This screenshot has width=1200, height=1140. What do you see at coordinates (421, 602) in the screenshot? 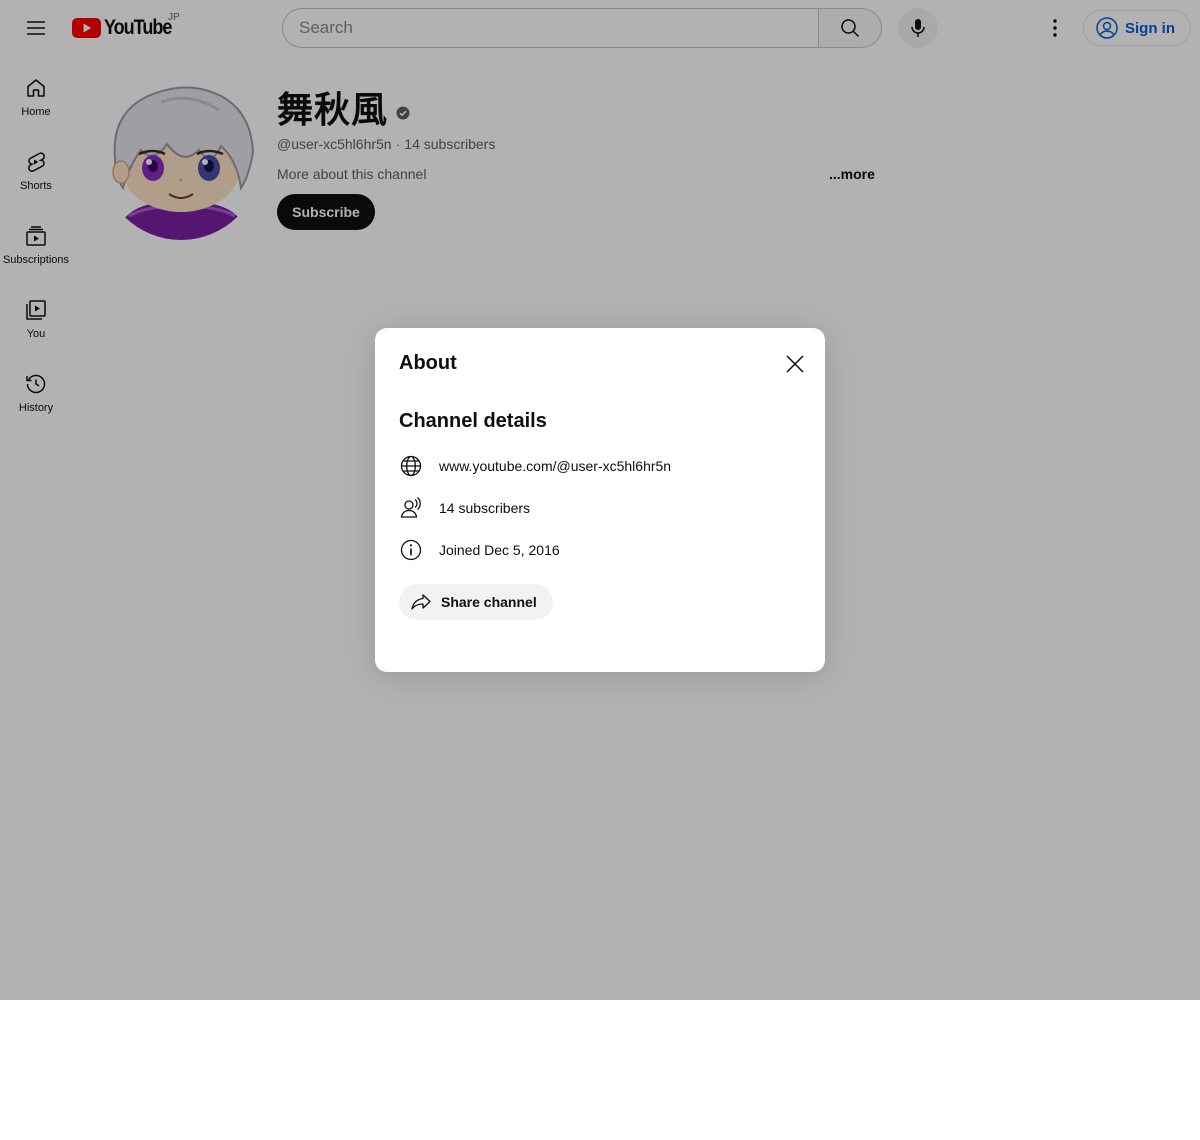
I see `share-icon` at bounding box center [421, 602].